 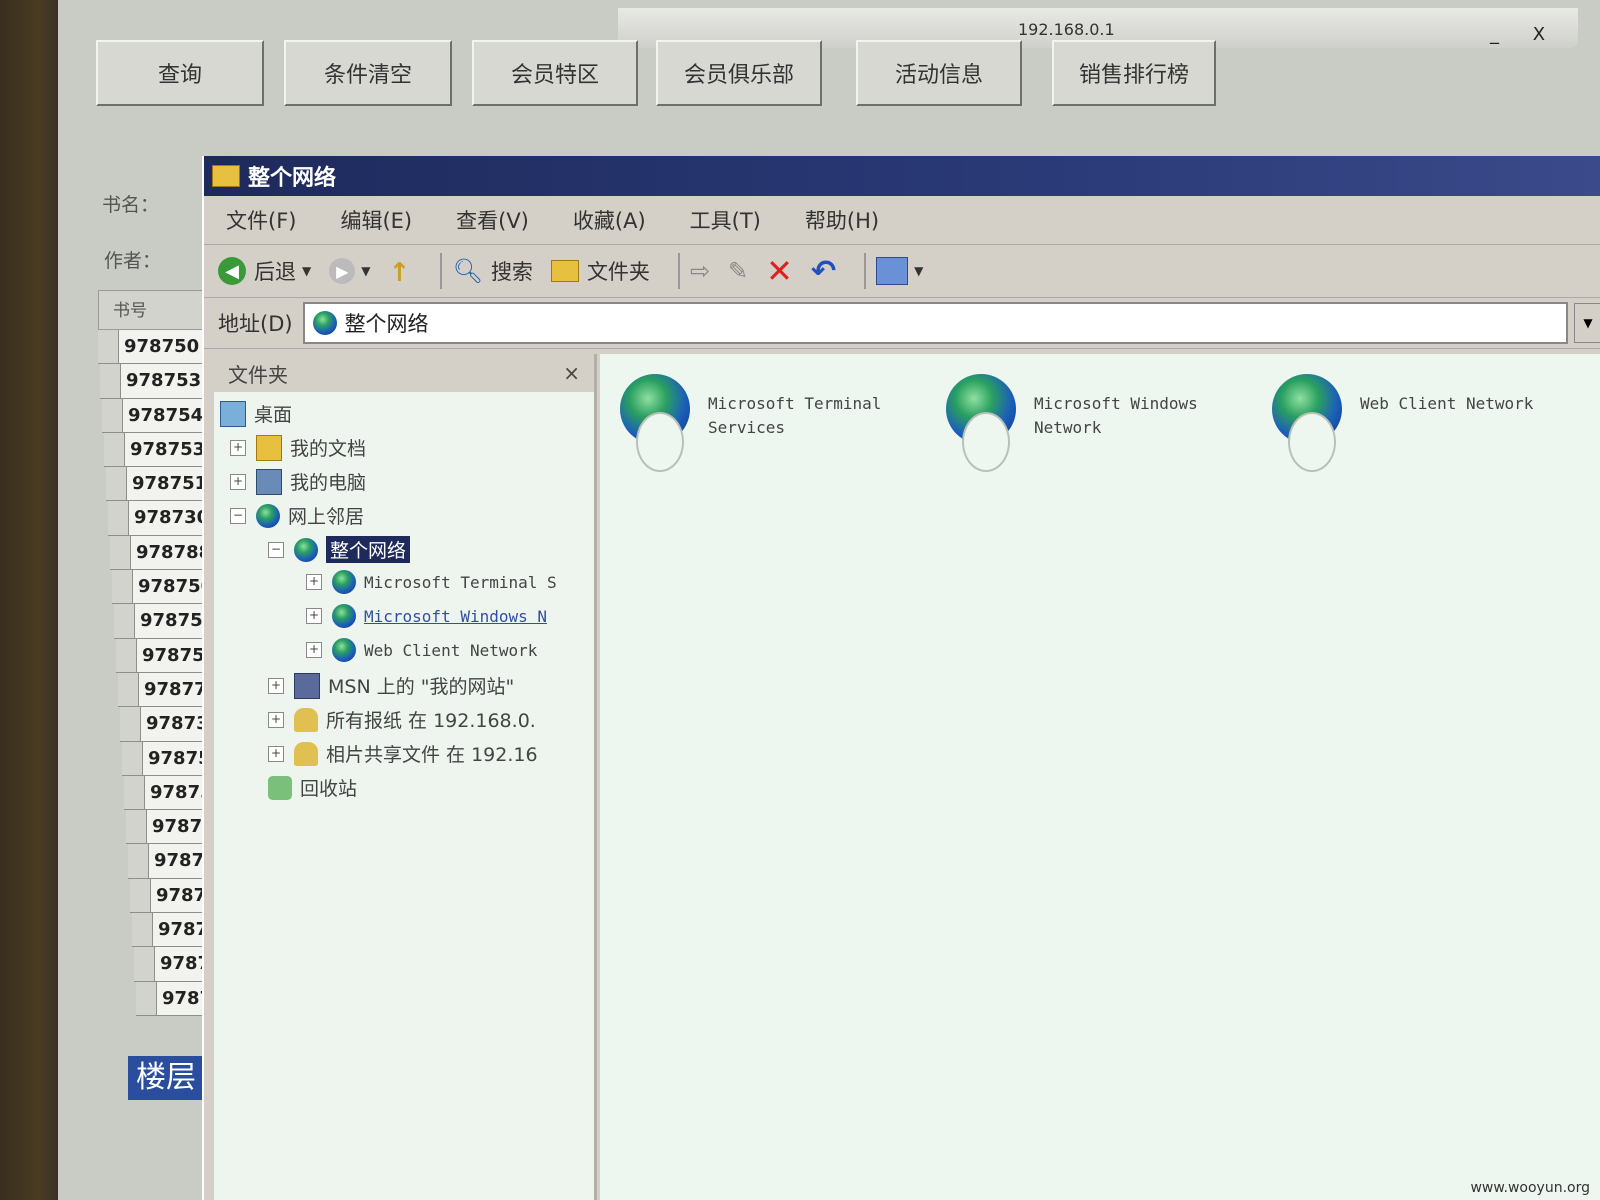 I want to click on tree-item-recycle-bin: 回收站, so click(x=312, y=787).